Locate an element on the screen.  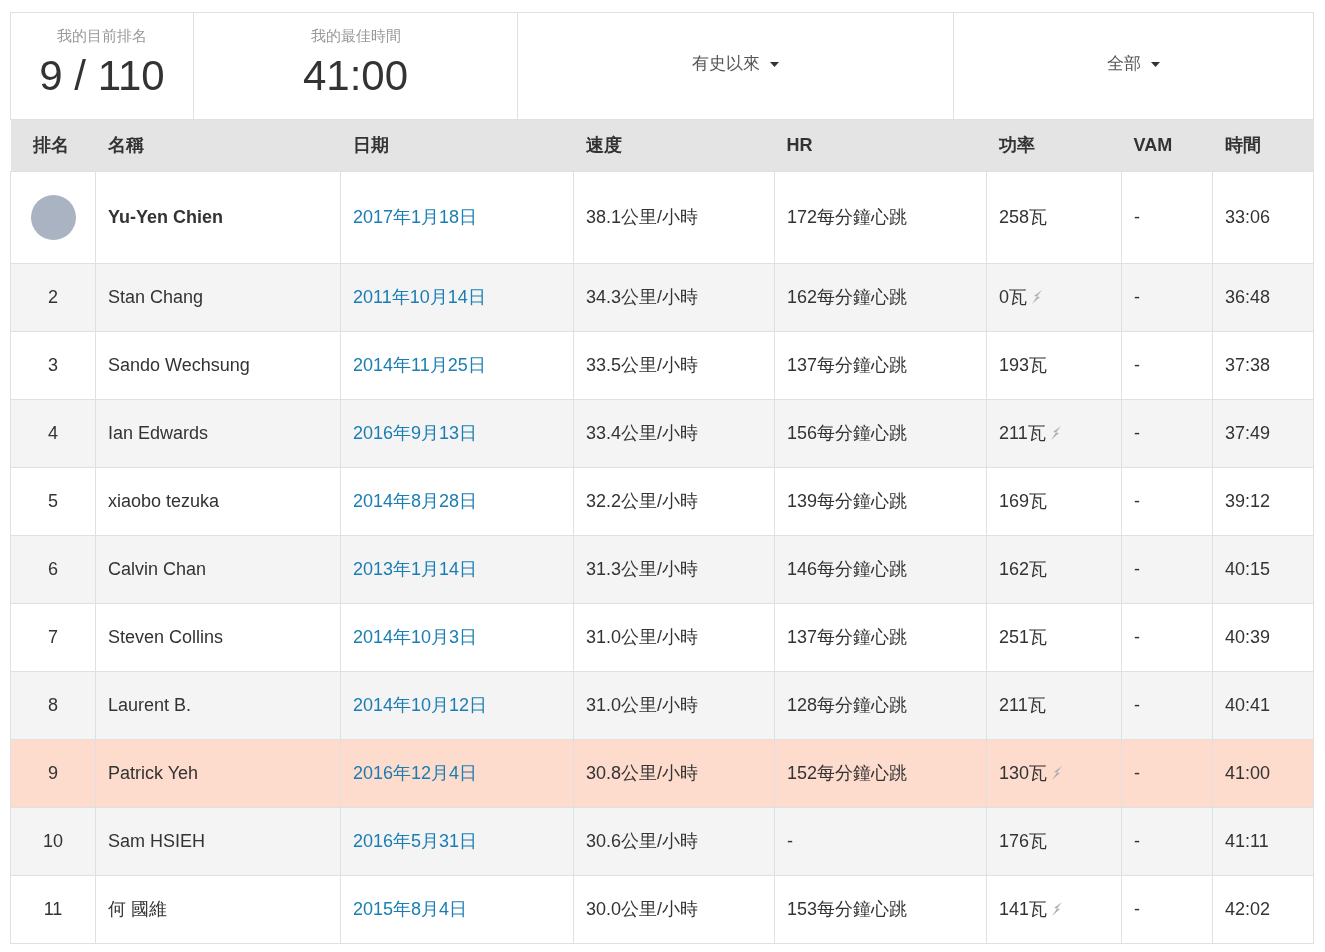
leaderboard-row: 7 Steven Collins 2014年10月3日 31.0公里/小時 137每分鐘心跳 251瓦 - 40:39 is located at coordinates (662, 637).